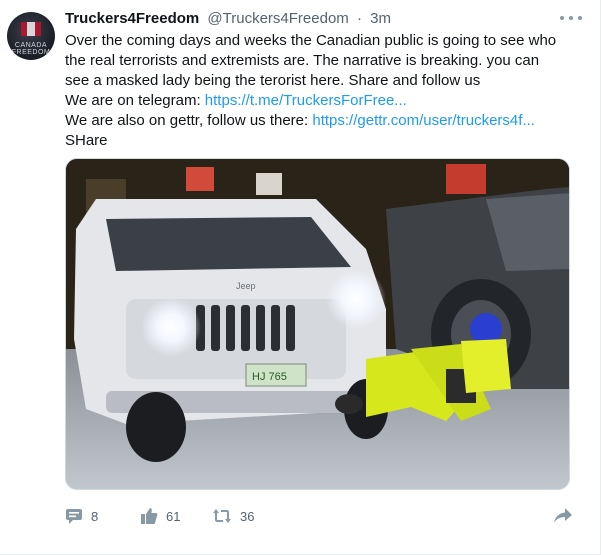 Image resolution: width=601 pixels, height=555 pixels. What do you see at coordinates (325, 141) in the screenshot?
I see `tweet-text-line: SHare` at bounding box center [325, 141].